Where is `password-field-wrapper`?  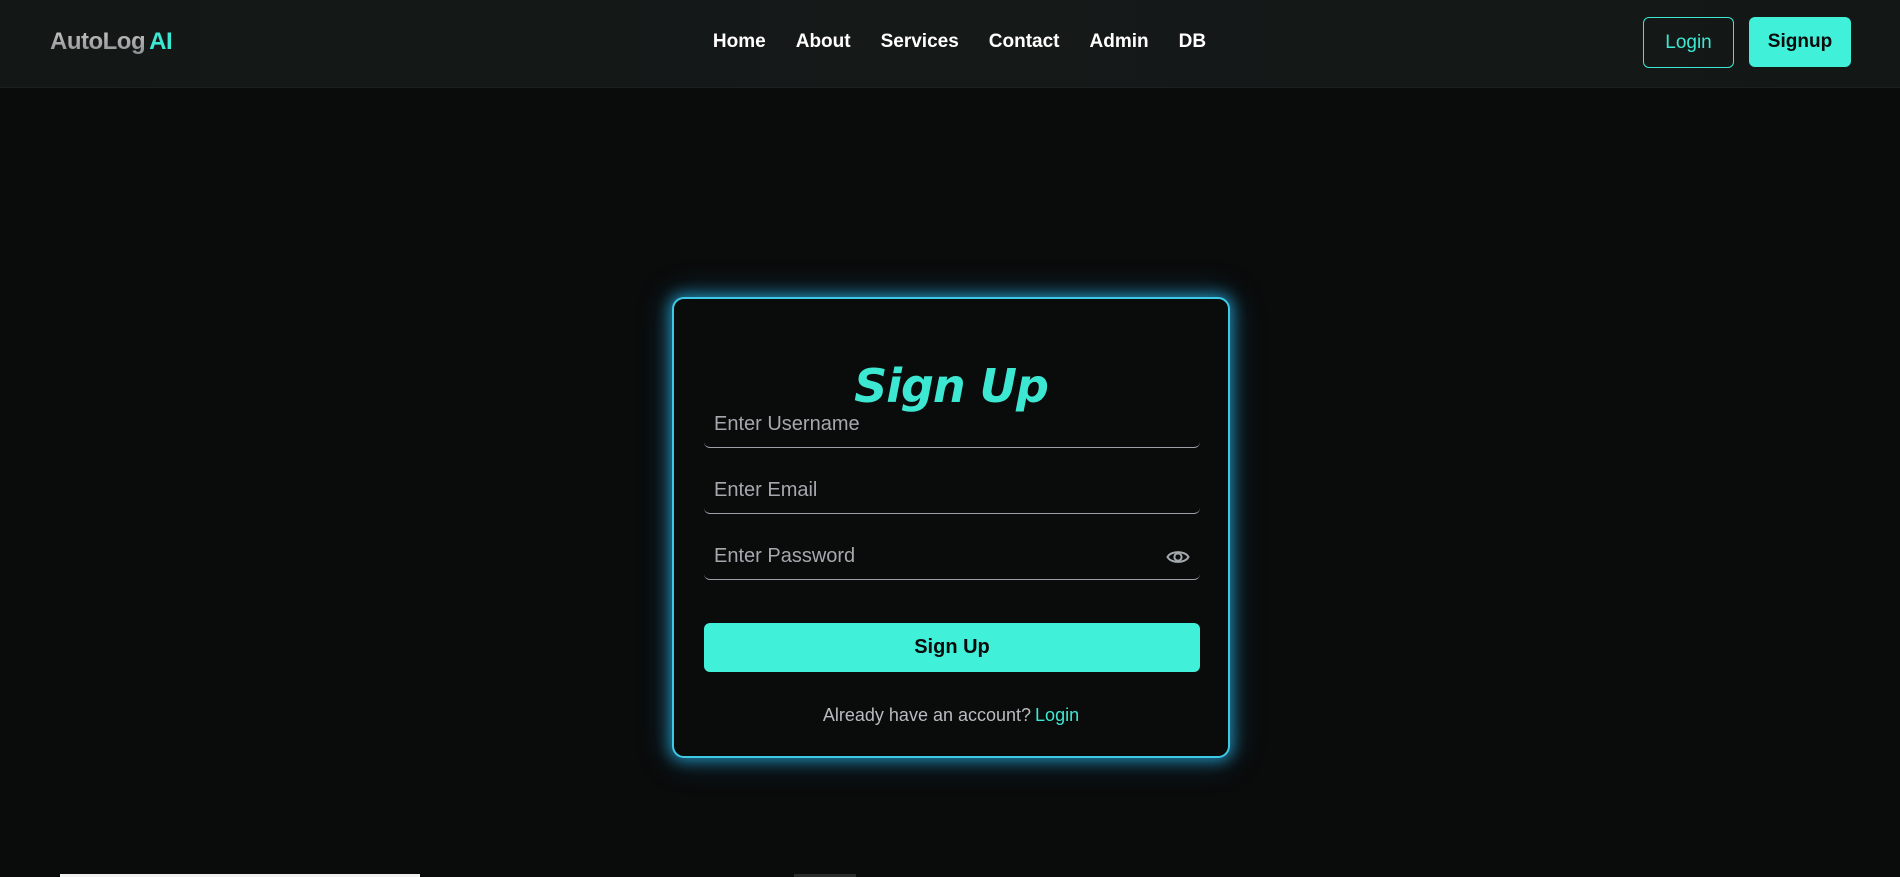 password-field-wrapper is located at coordinates (952, 557).